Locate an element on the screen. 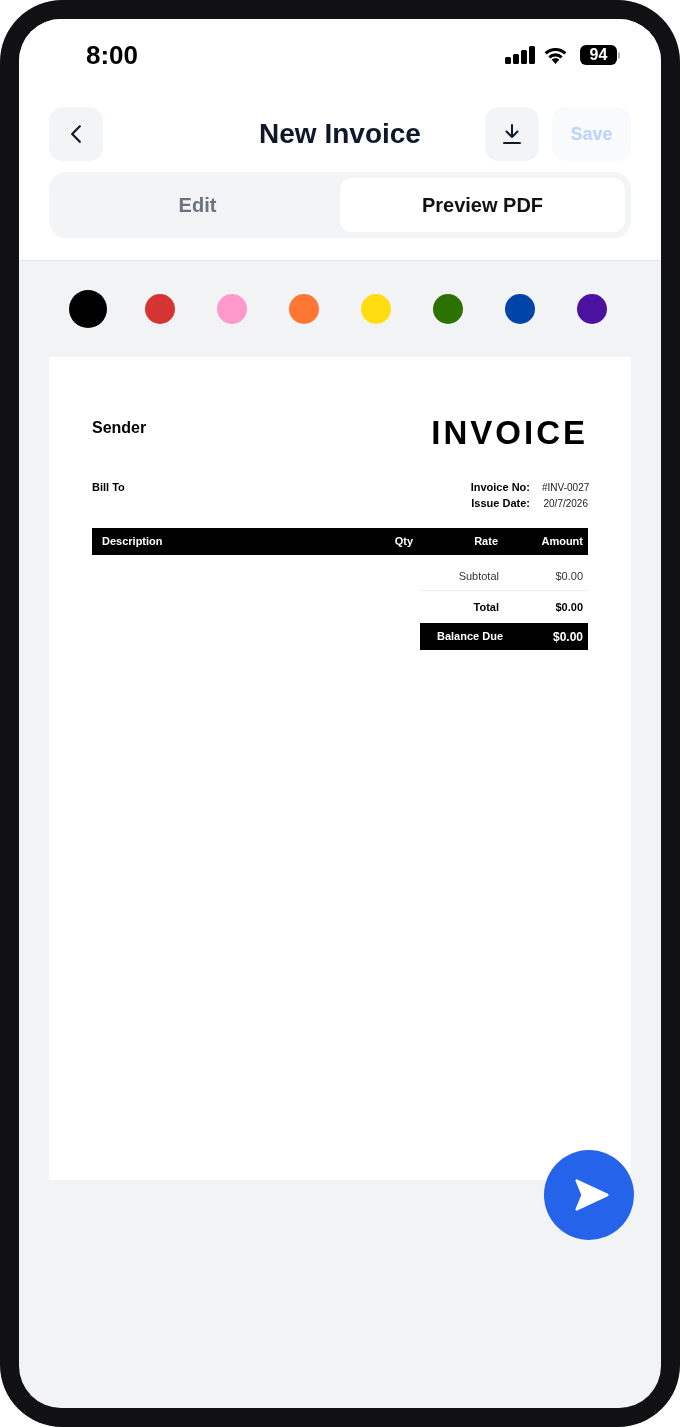  wifi-icon is located at coordinates (555, 55).